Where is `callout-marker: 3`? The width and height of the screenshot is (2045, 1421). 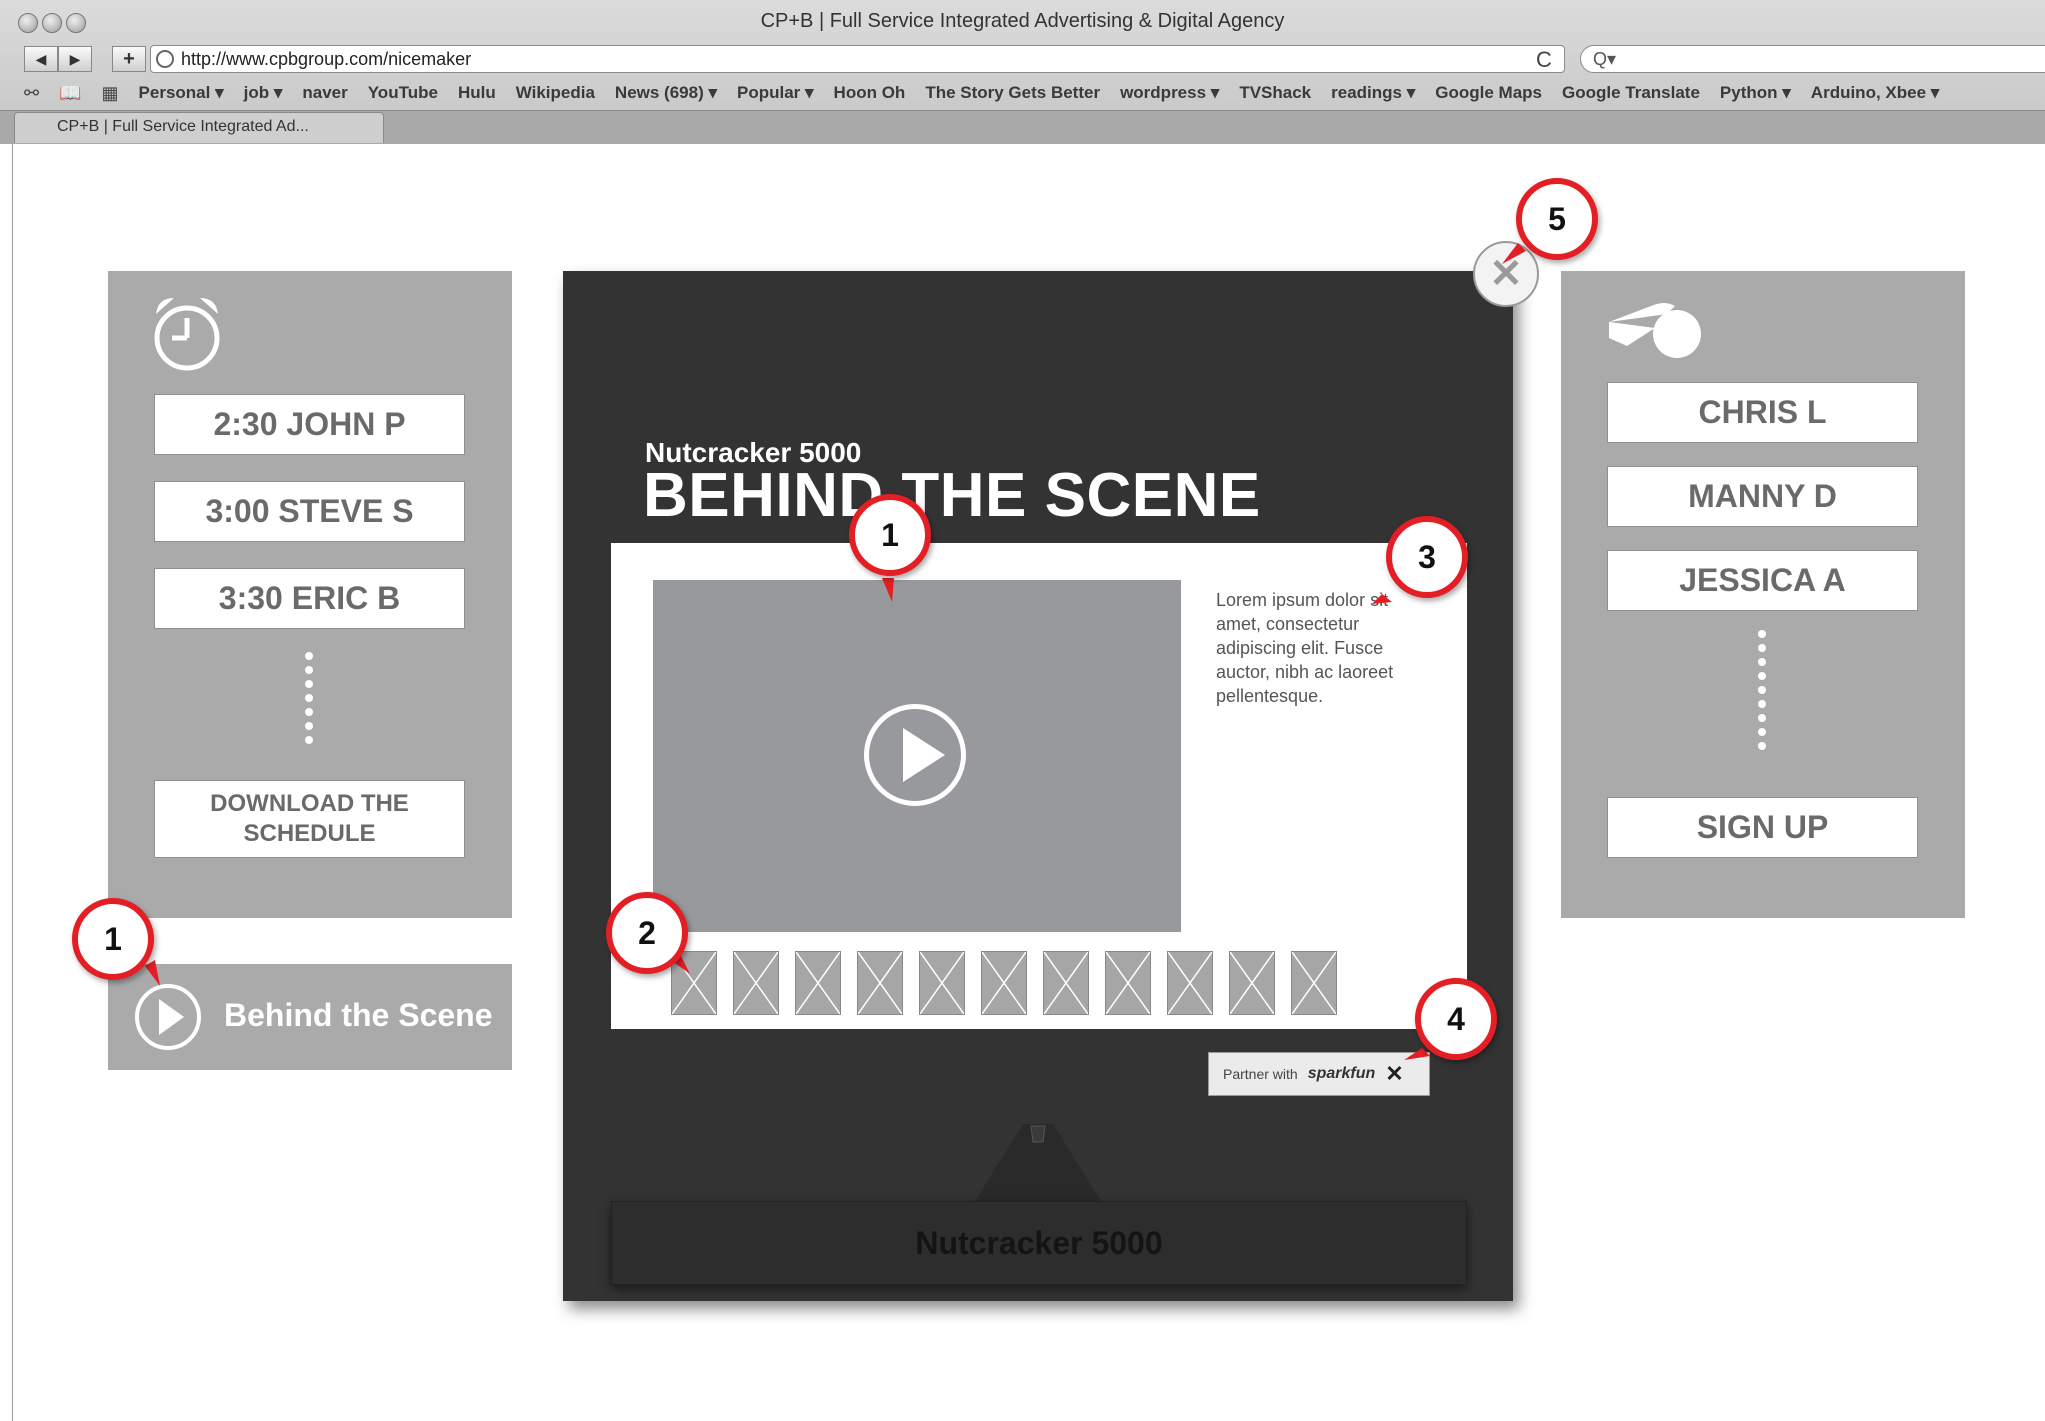
callout-marker: 3 is located at coordinates (1427, 557).